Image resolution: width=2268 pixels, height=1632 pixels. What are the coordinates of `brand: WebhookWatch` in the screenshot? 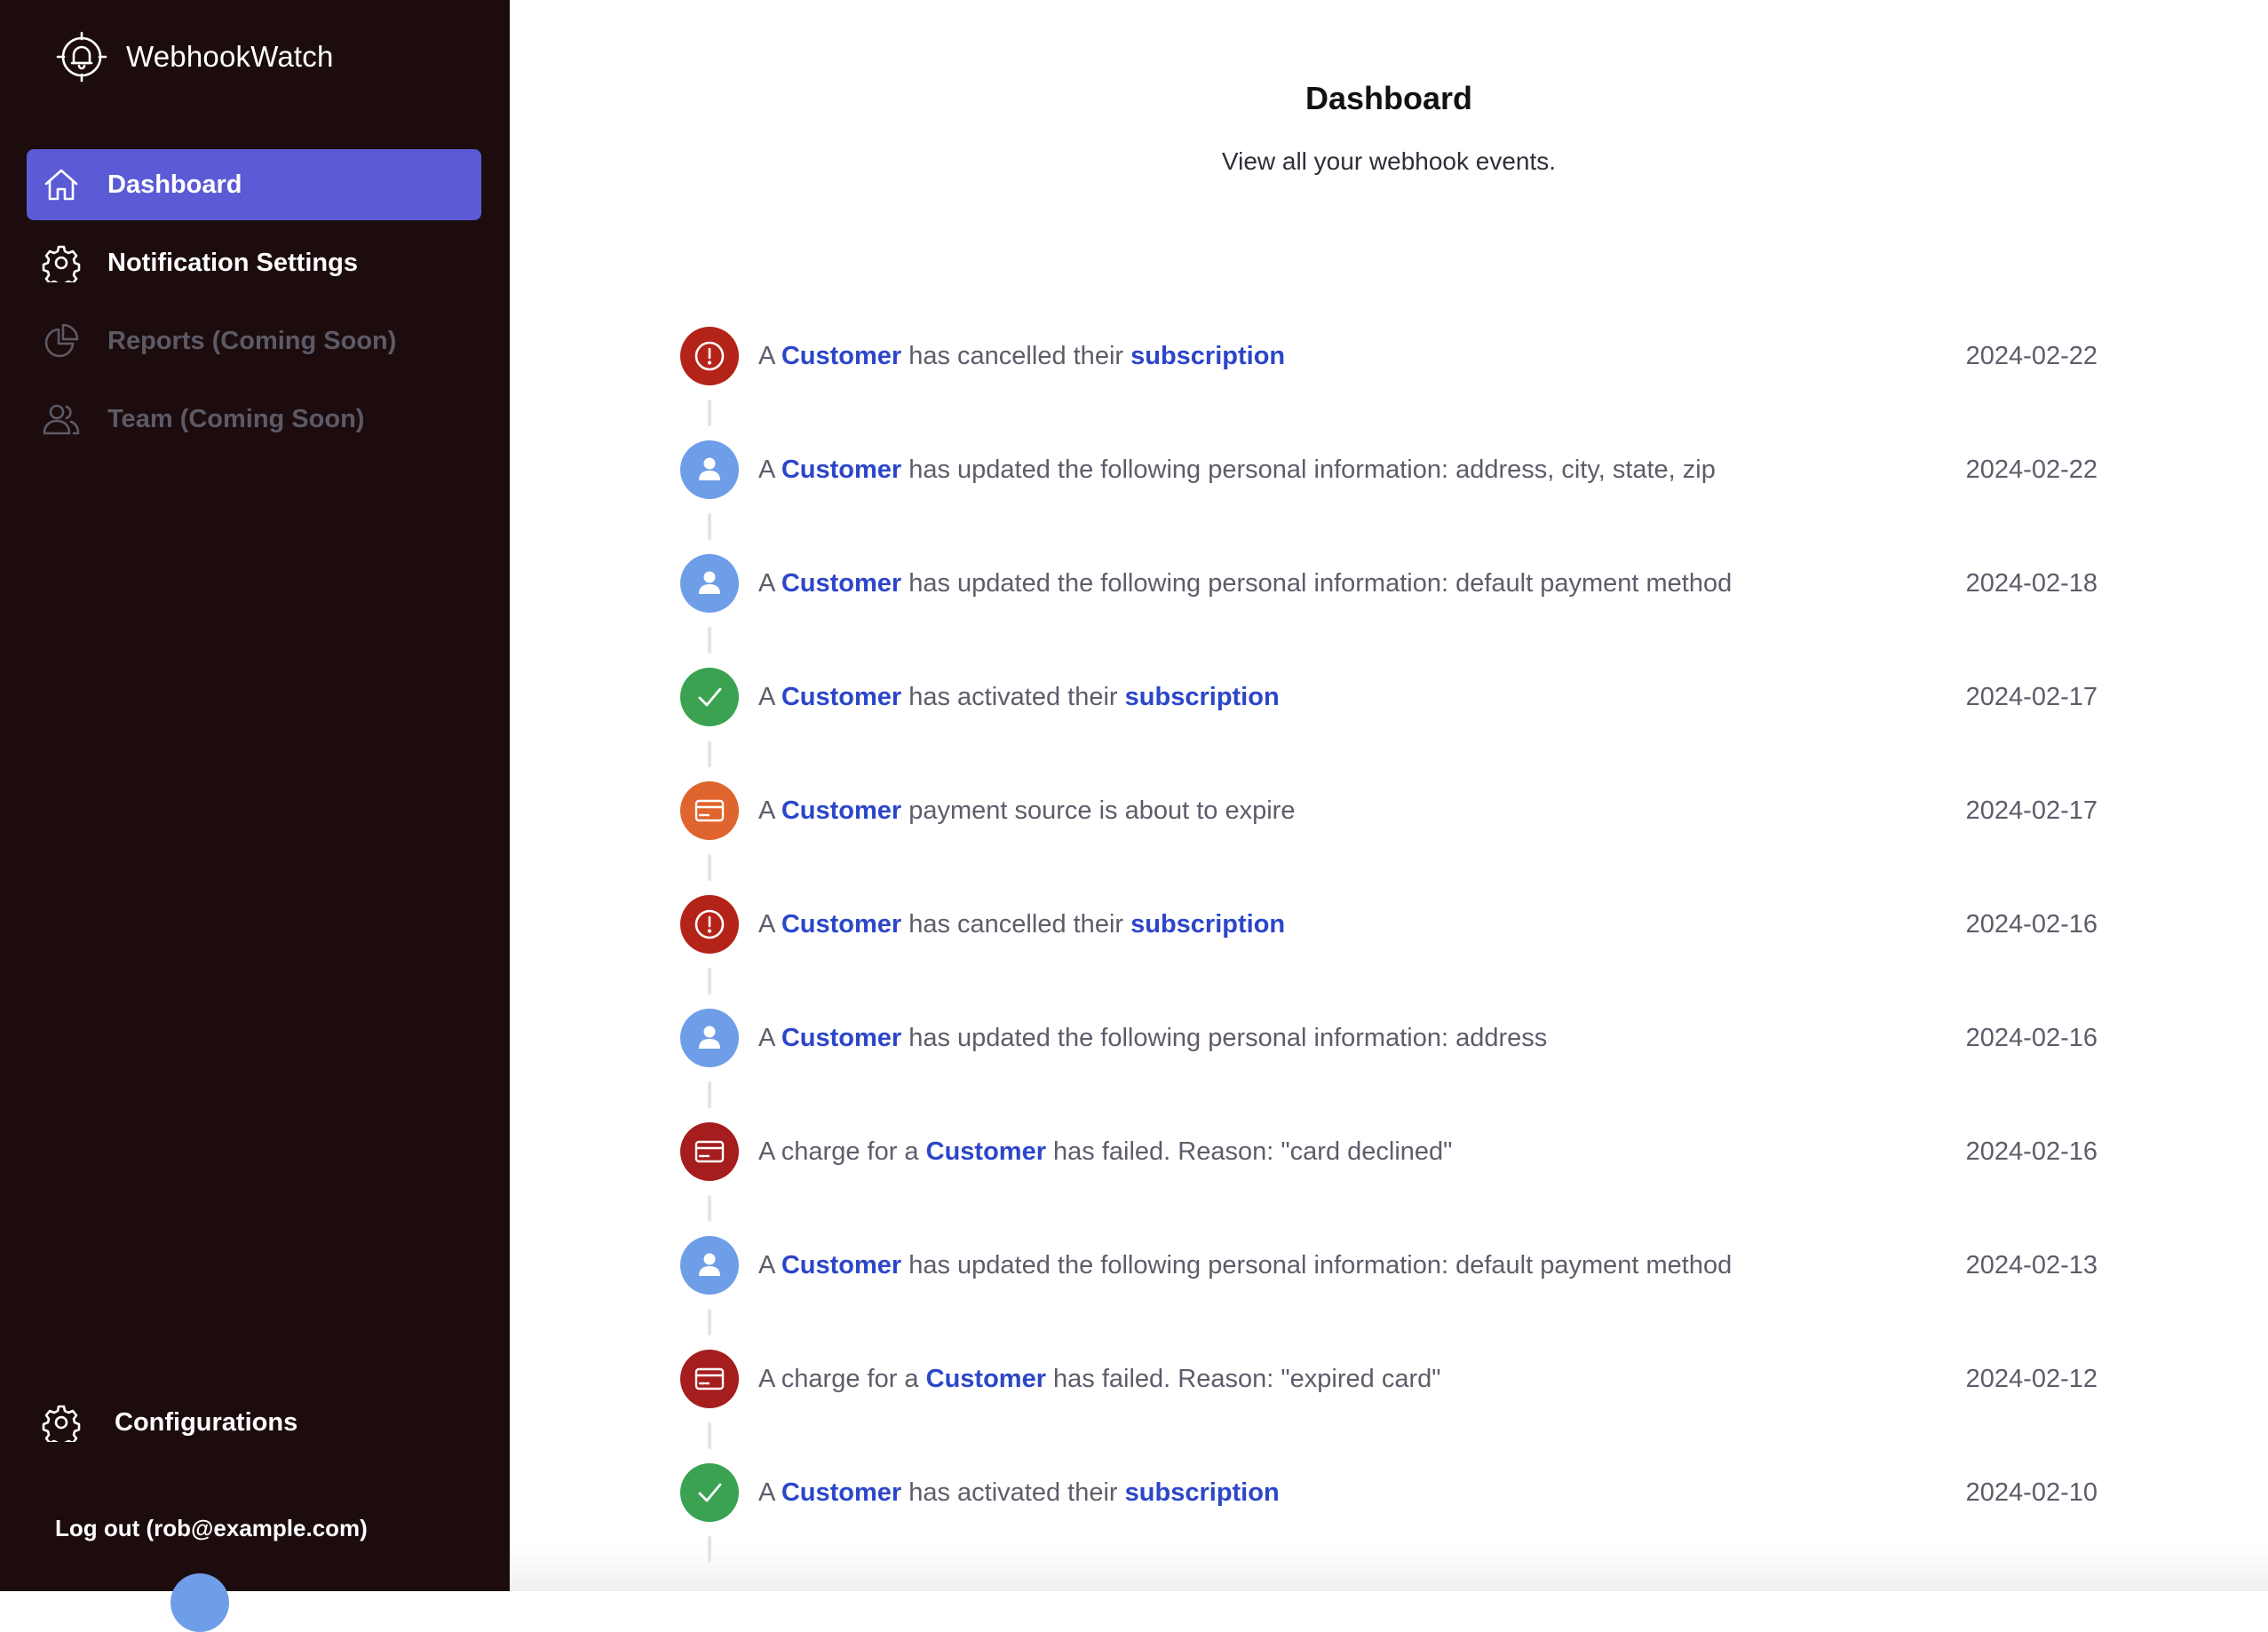 It's located at (194, 56).